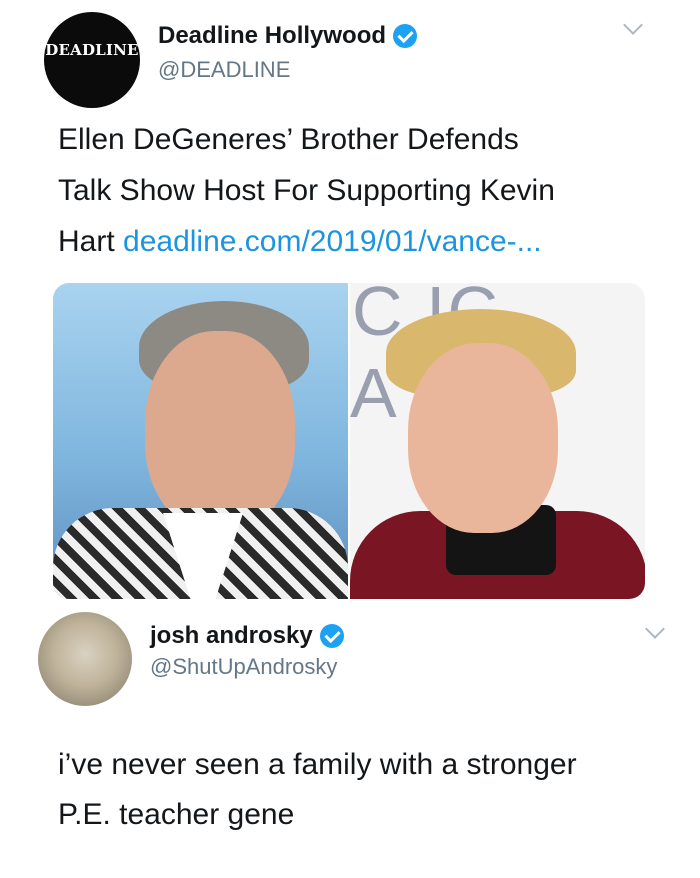 Image resolution: width=700 pixels, height=878 pixels. Describe the element at coordinates (224, 70) in the screenshot. I see `author-handle: @DEADLINE` at that location.